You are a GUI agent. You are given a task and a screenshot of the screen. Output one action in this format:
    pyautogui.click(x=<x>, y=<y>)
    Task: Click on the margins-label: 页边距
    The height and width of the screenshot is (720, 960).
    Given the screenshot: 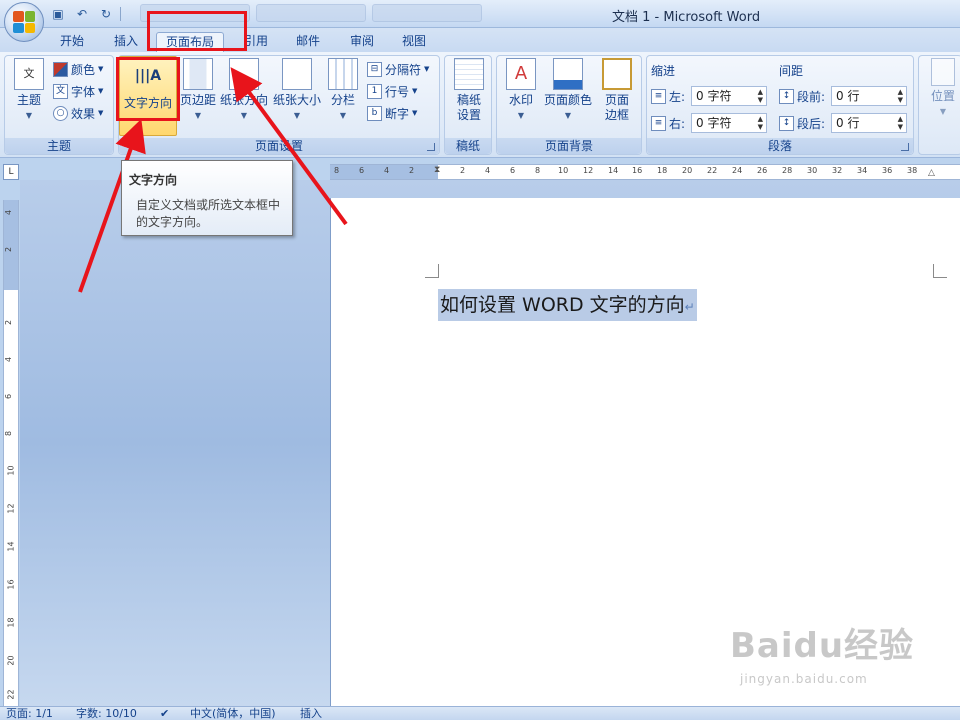 What is the action you would take?
    pyautogui.click(x=197, y=100)
    